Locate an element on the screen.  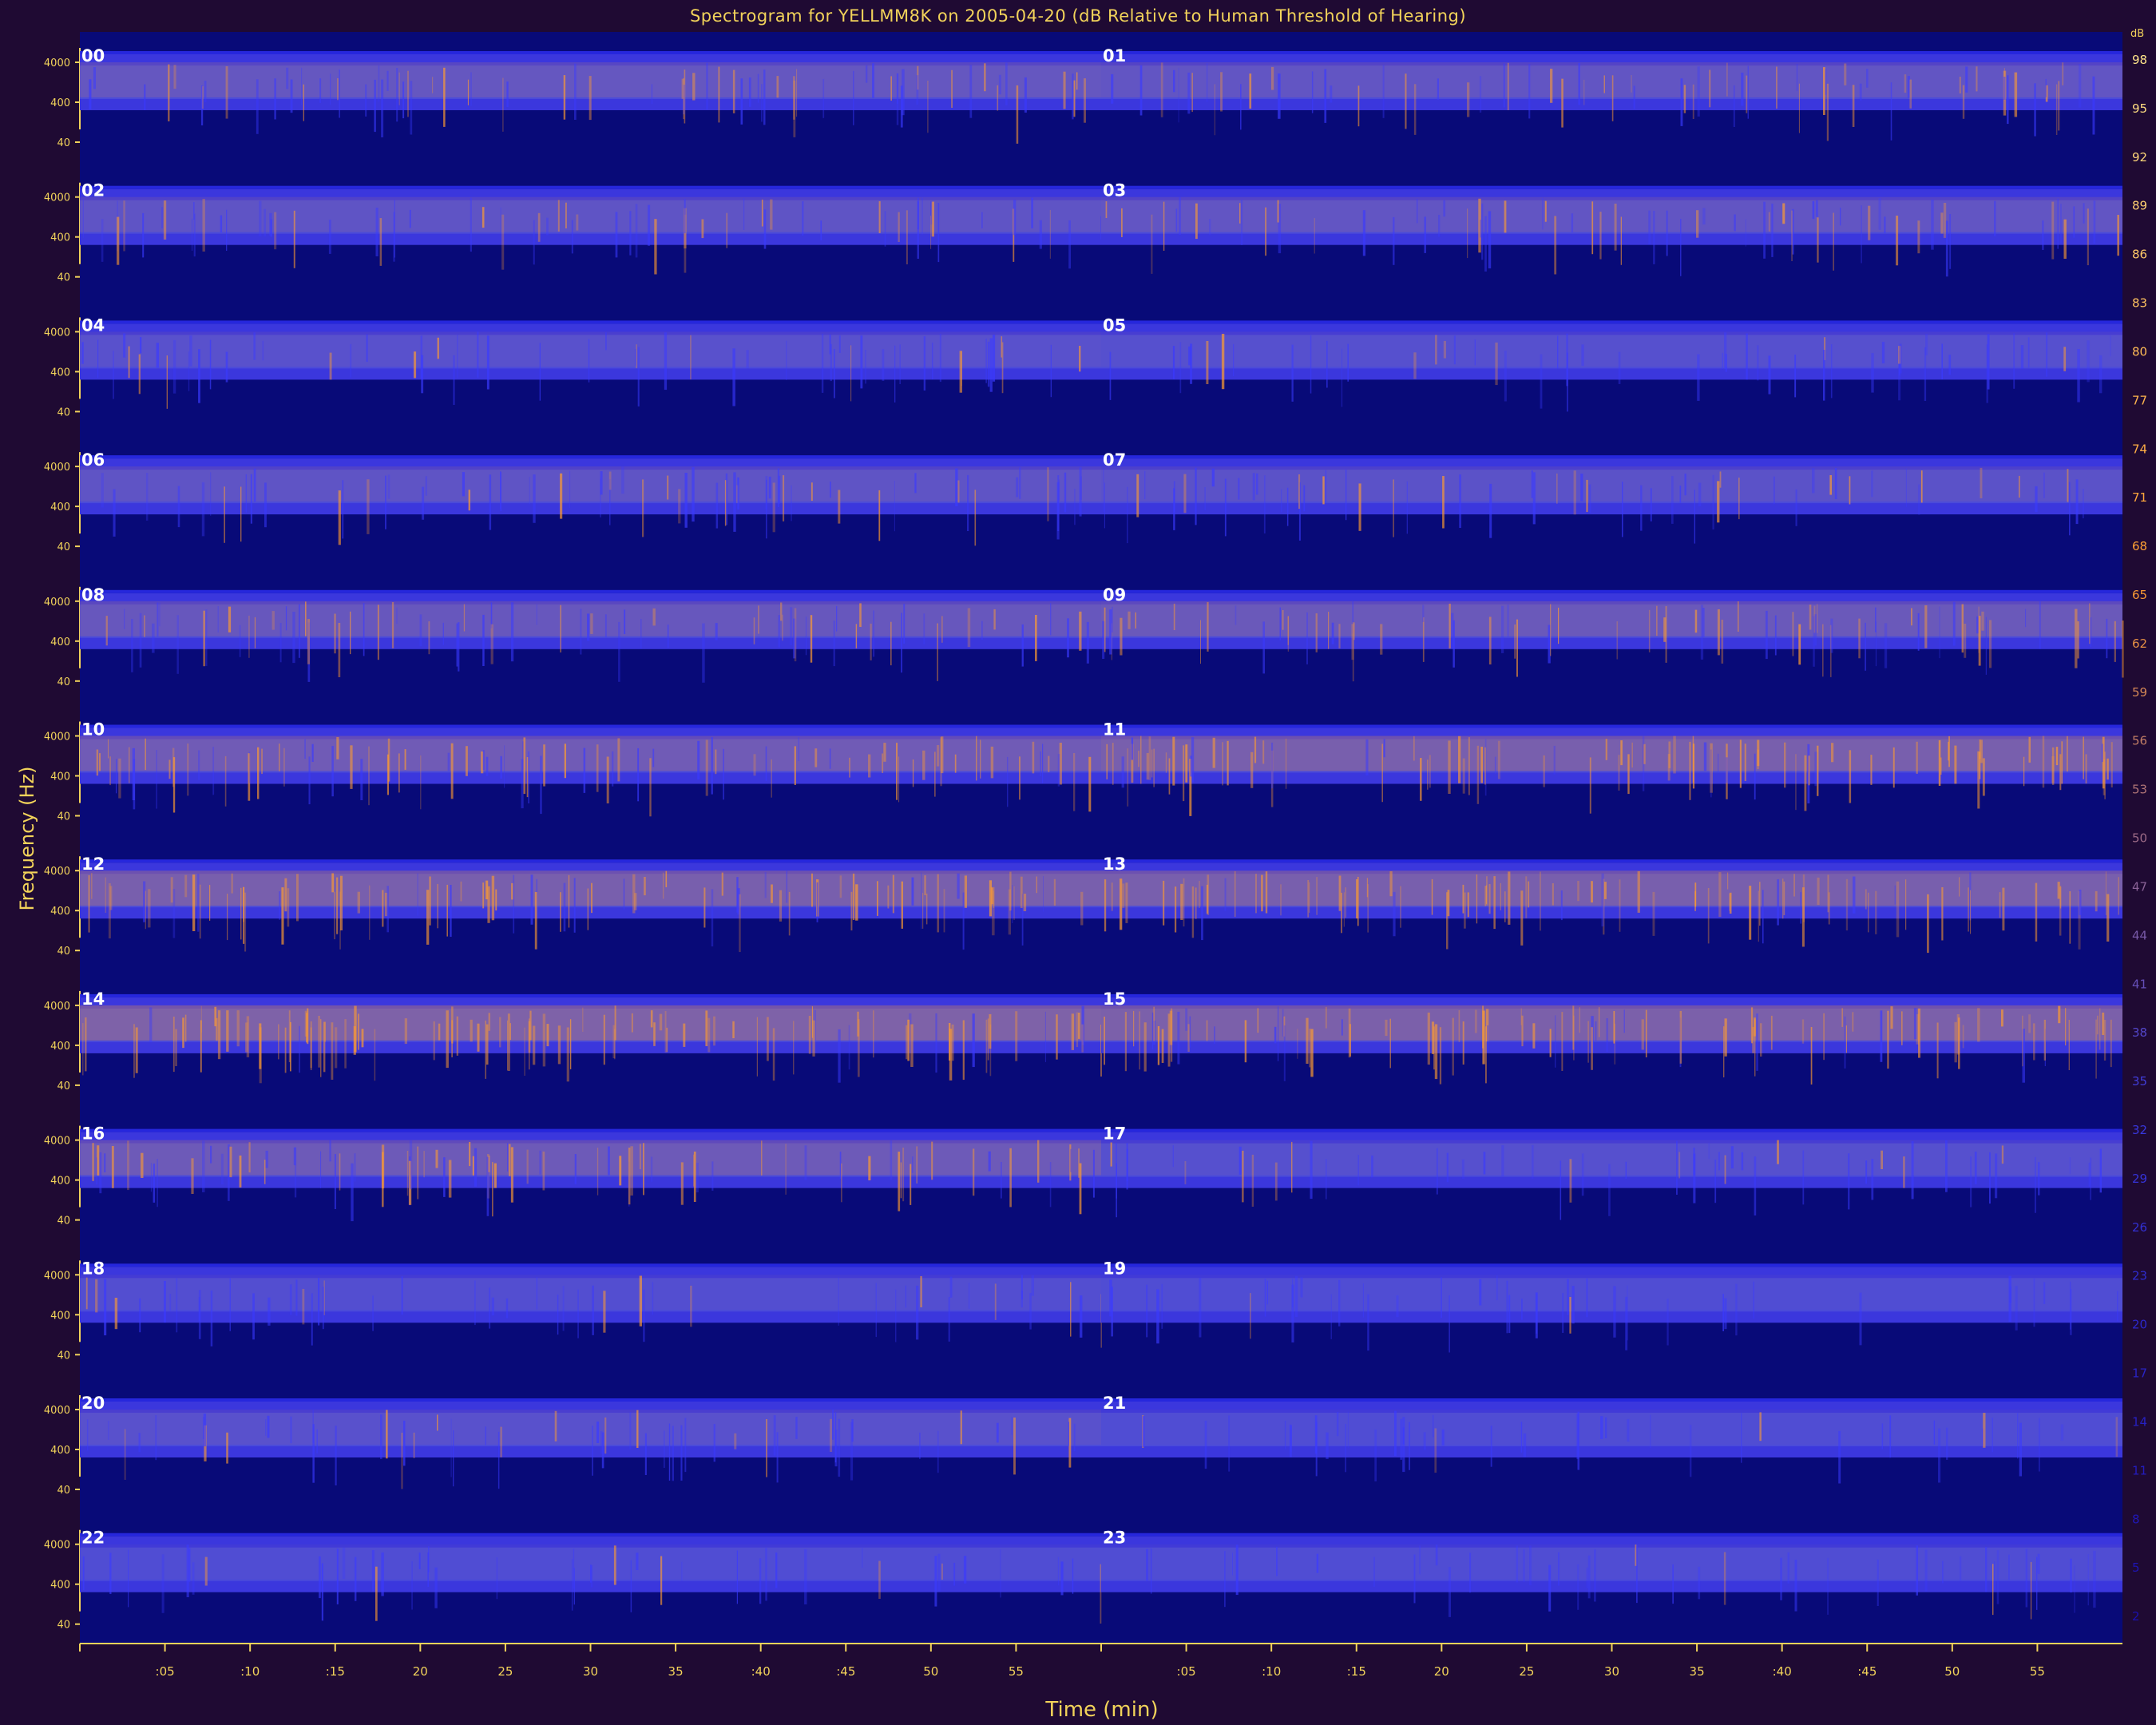
colorbar-tick-label: 68 is located at coordinates (2139, 546).